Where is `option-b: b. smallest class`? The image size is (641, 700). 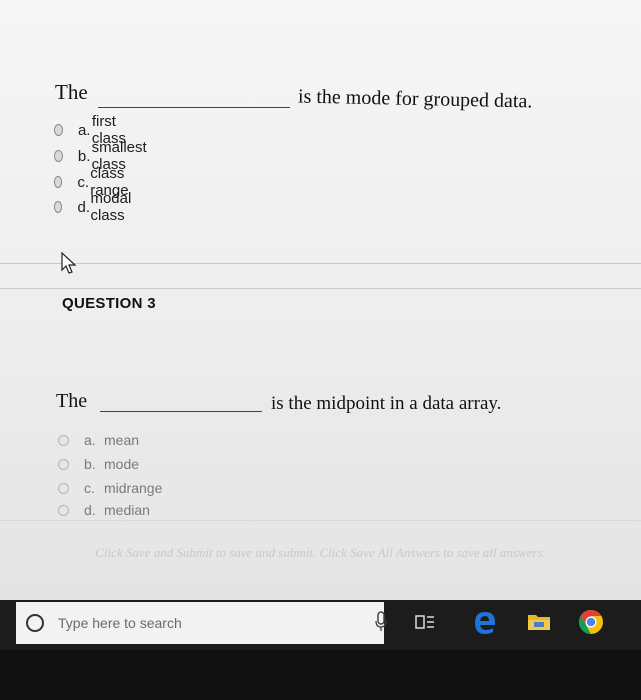 option-b: b. smallest class is located at coordinates (105, 156).